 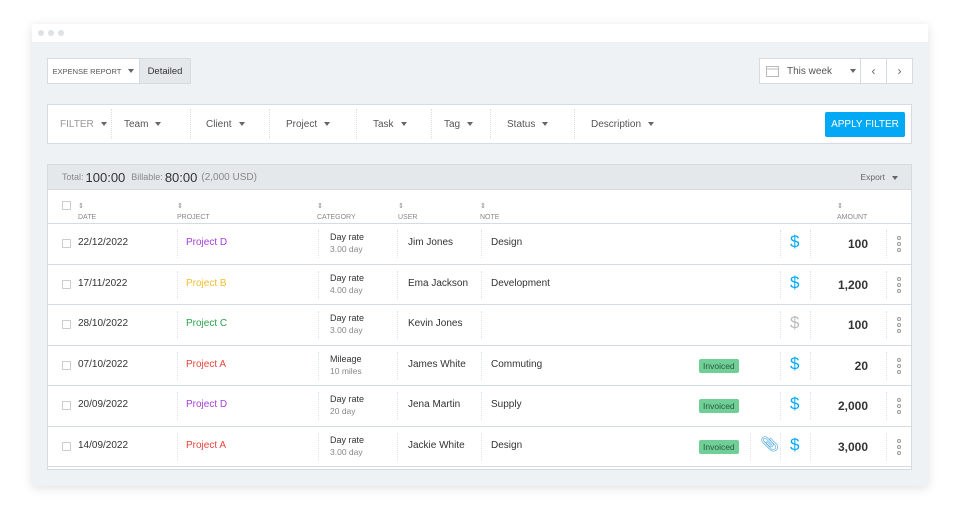 I want to click on filter-label: Team, so click(x=136, y=124).